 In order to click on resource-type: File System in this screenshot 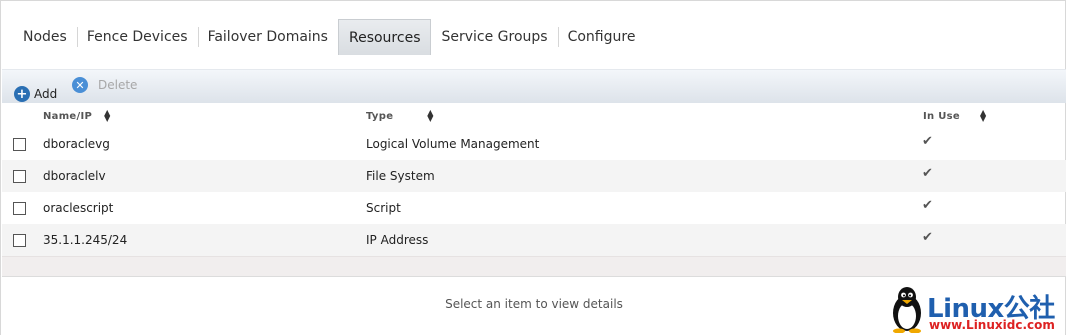, I will do `click(400, 176)`.